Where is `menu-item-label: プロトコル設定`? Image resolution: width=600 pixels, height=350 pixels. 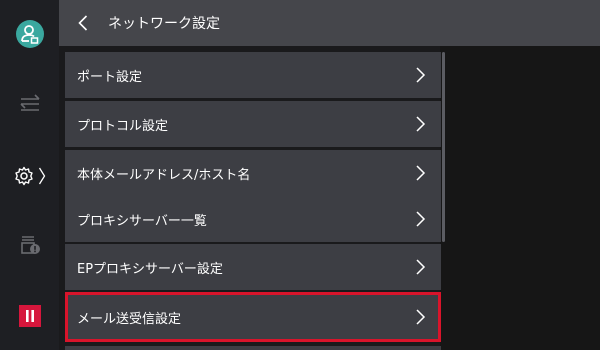 menu-item-label: プロトコル設定 is located at coordinates (123, 126).